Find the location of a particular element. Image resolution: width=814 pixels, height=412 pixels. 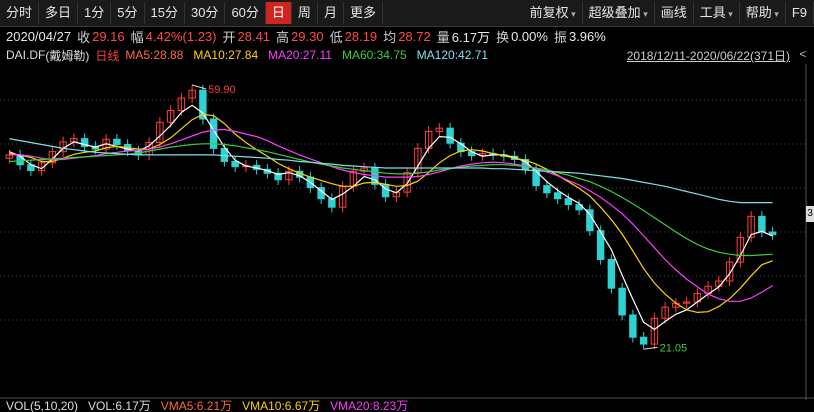

info-avg-label: 均 is located at coordinates (390, 37).